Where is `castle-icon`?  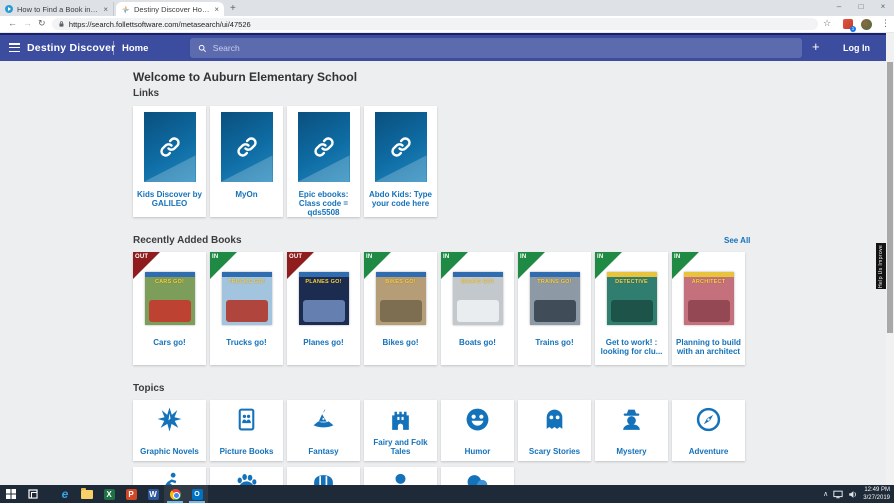
castle-icon is located at coordinates (400, 420).